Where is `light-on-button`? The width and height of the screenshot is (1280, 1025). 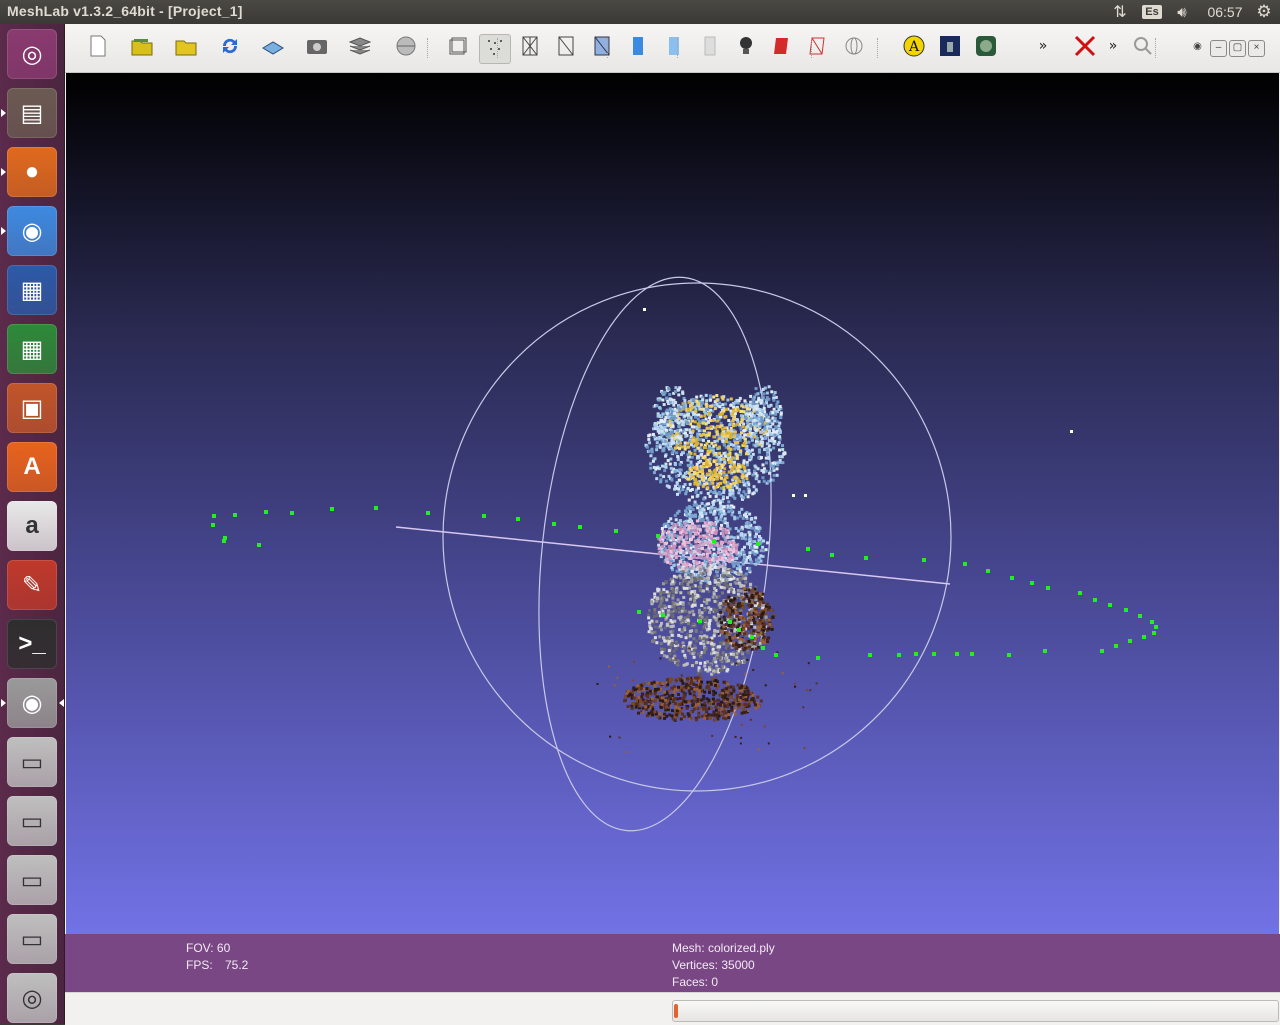
light-on-button is located at coordinates (746, 48).